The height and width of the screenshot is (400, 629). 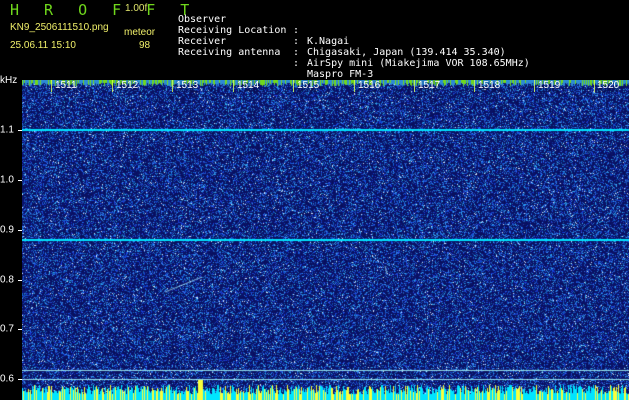 I want to click on axis-label-0-6: 0.6, so click(x=7, y=379).